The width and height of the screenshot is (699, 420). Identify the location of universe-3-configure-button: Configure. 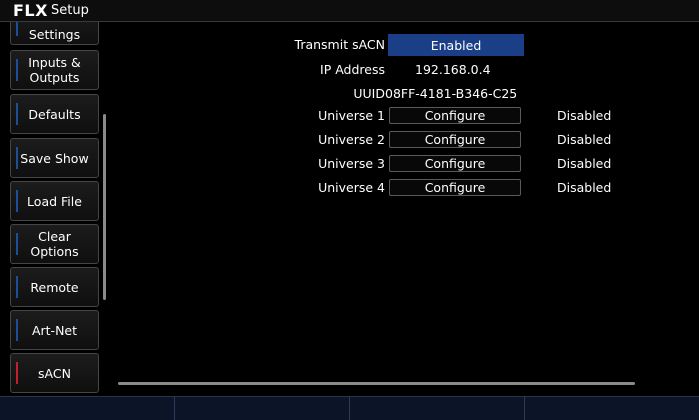
(455, 163).